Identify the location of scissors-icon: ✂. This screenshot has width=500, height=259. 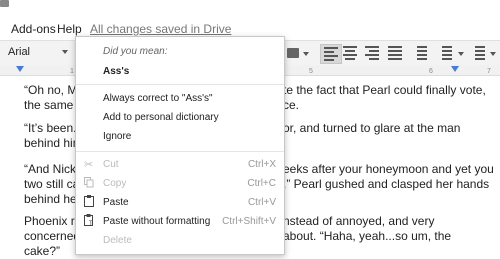
(89, 165).